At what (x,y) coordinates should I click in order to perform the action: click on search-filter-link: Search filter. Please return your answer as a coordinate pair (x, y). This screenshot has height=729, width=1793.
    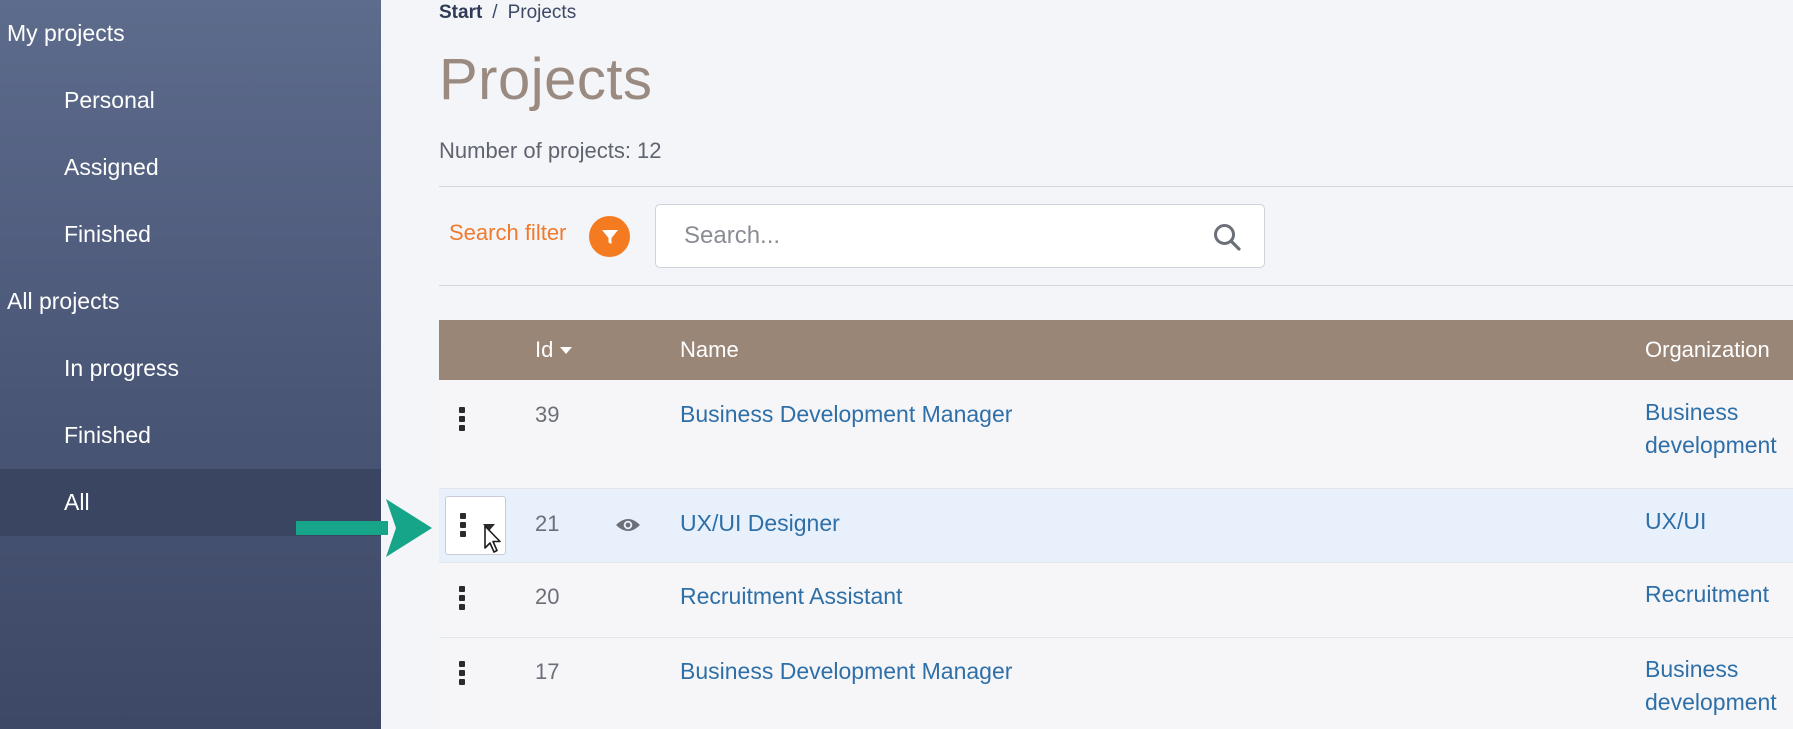
    Looking at the image, I should click on (507, 233).